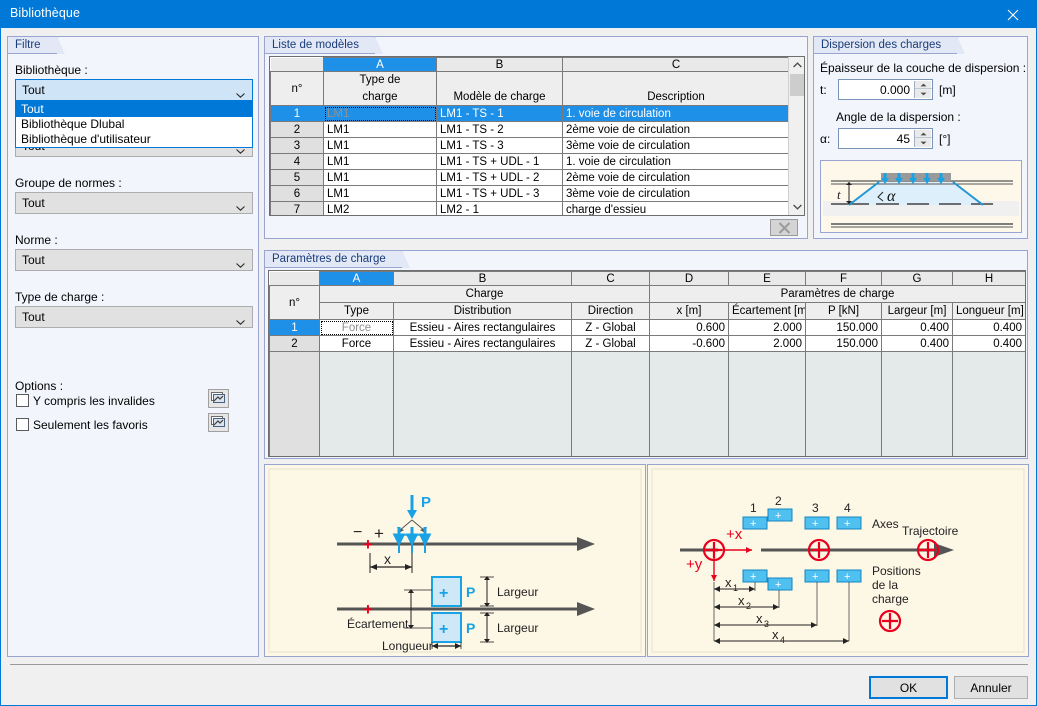  What do you see at coordinates (499, 129) in the screenshot?
I see `cell-model: LM1 - TS - 2` at bounding box center [499, 129].